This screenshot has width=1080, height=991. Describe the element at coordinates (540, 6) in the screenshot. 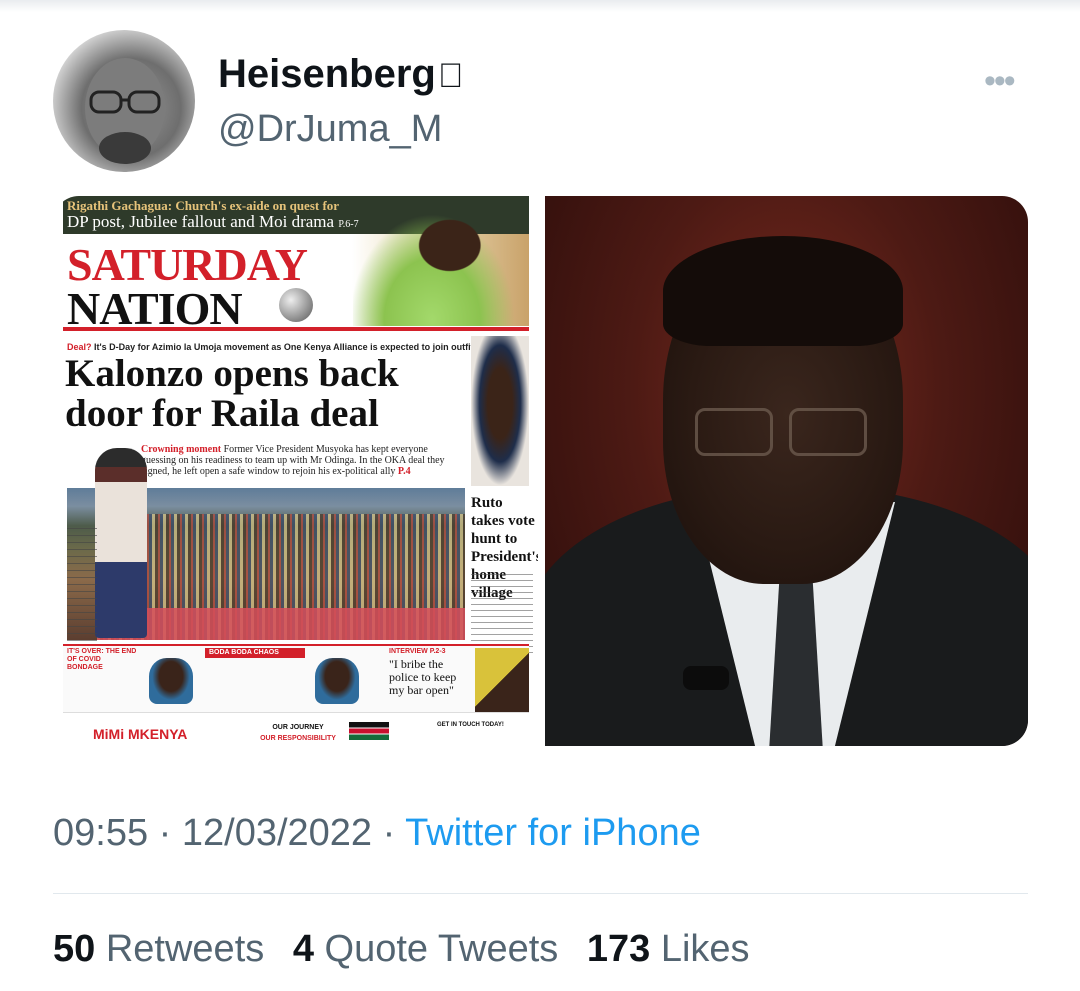

I see `top-edge-shadow` at that location.